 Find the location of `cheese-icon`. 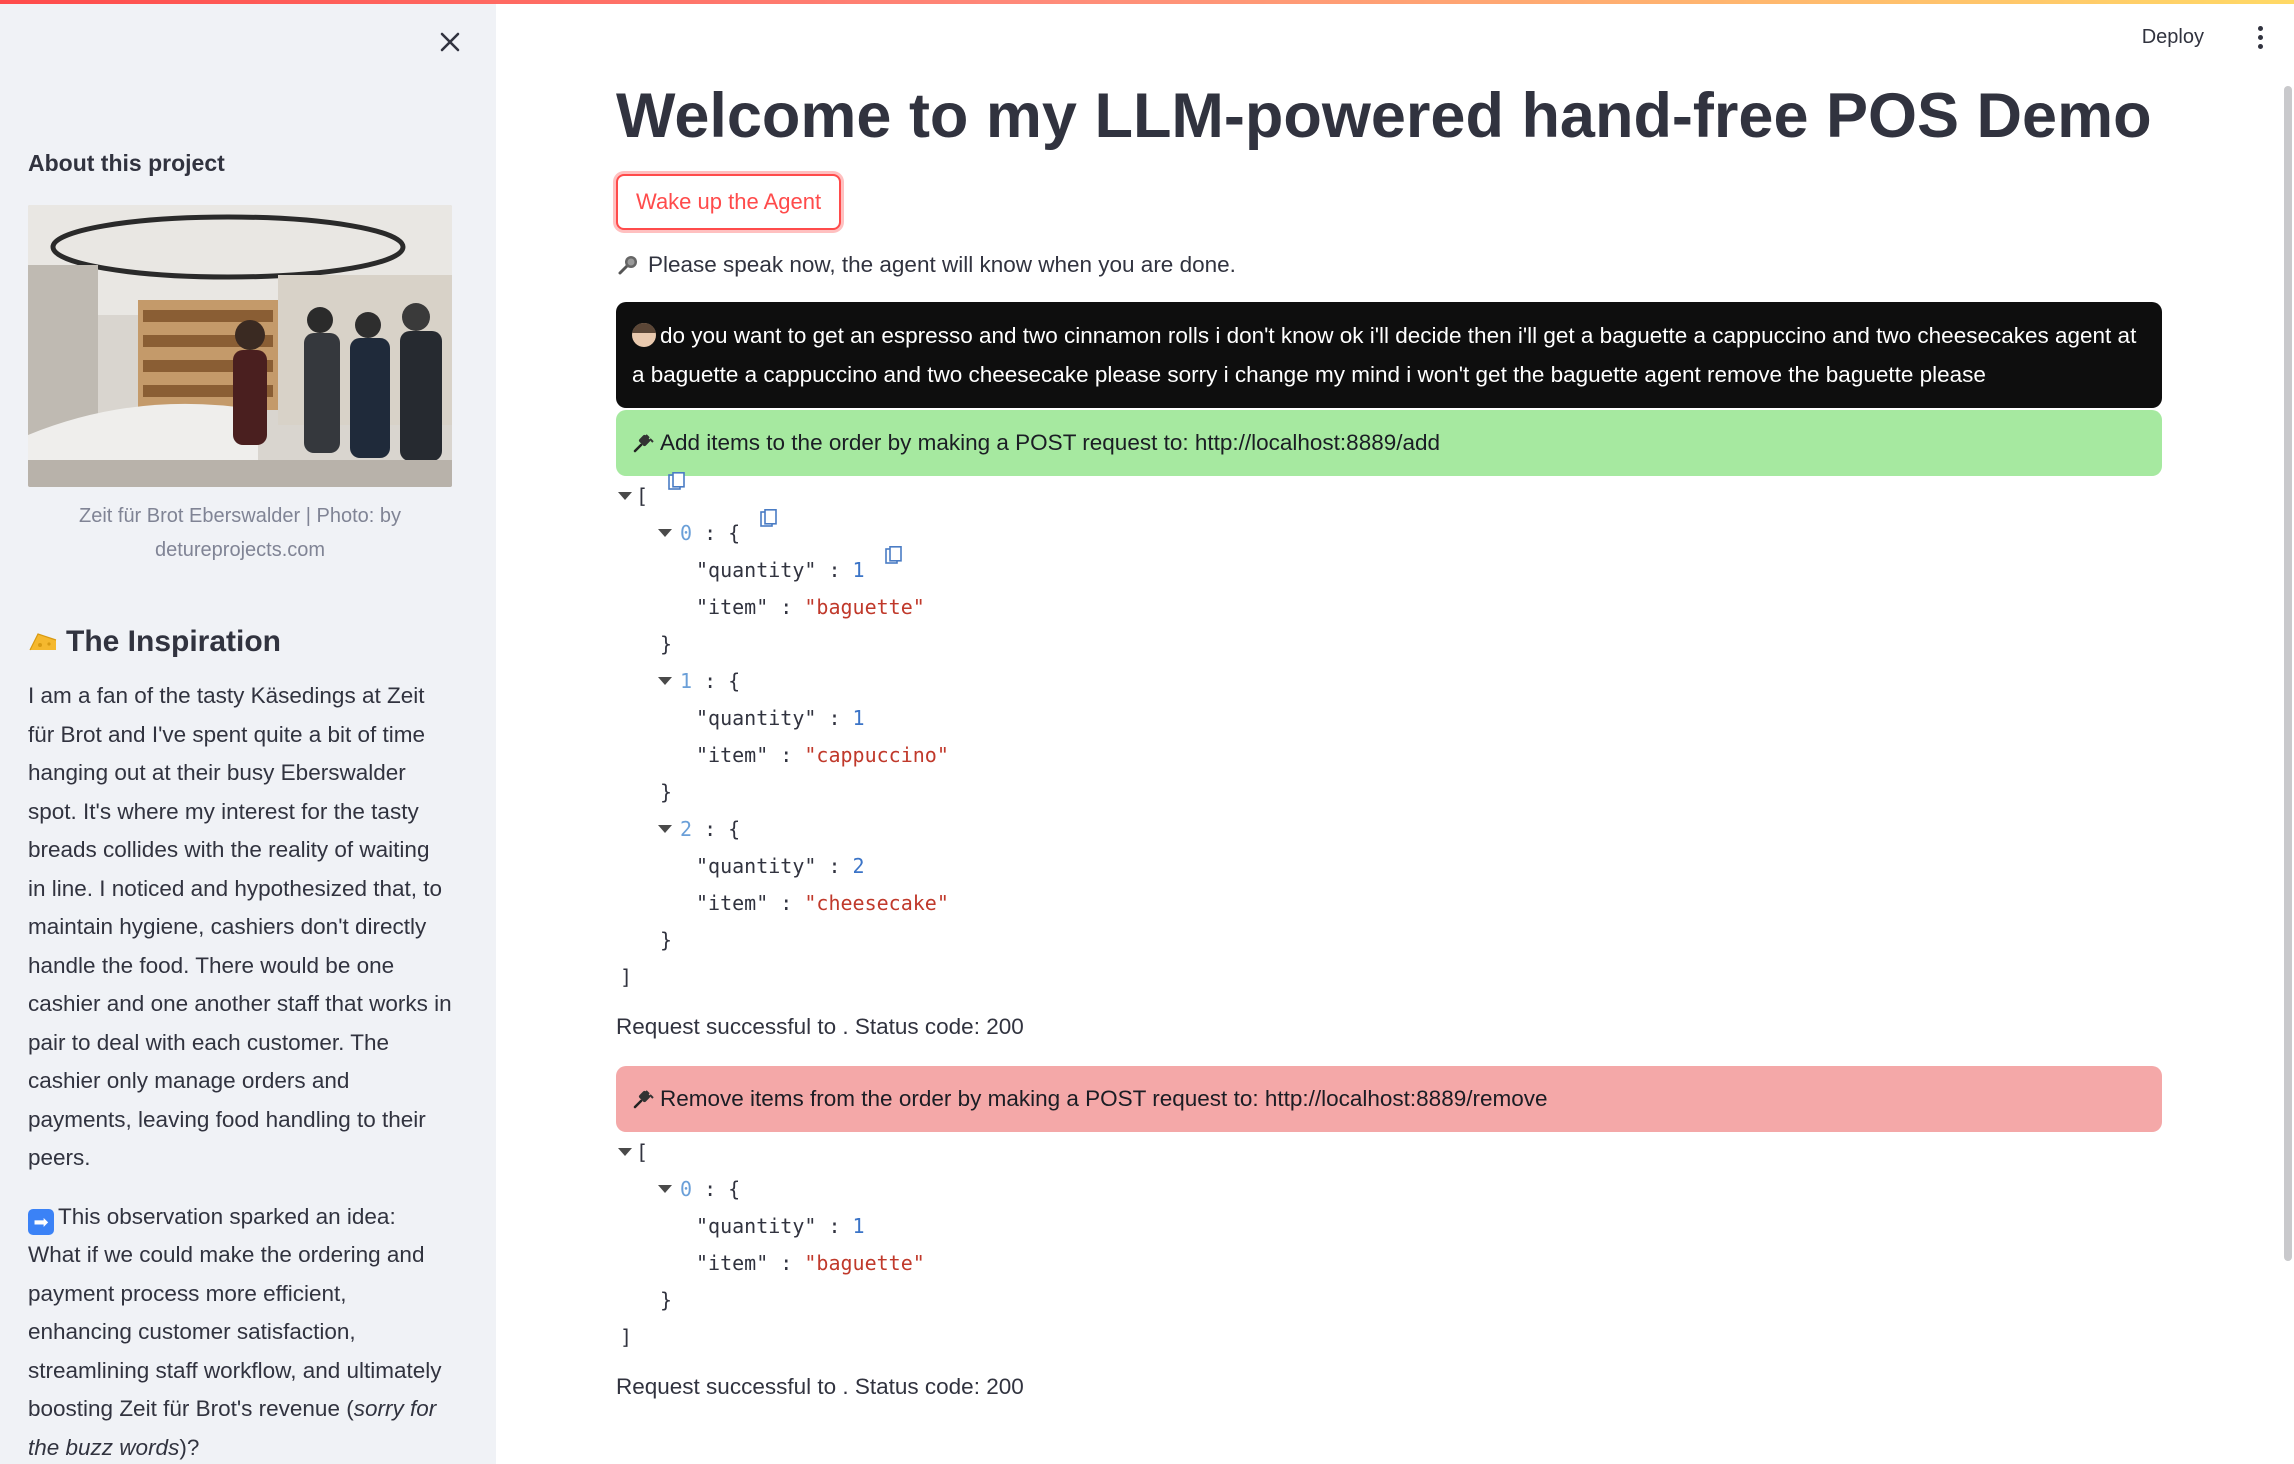

cheese-icon is located at coordinates (43, 642).